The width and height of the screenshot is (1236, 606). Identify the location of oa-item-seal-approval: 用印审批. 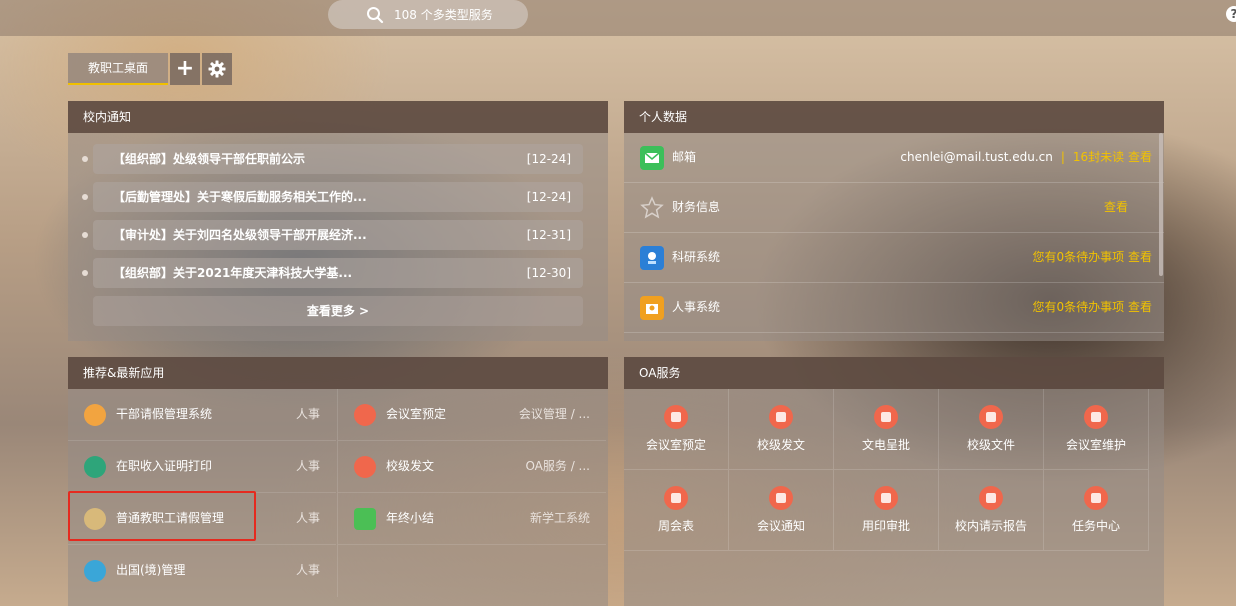
(886, 510).